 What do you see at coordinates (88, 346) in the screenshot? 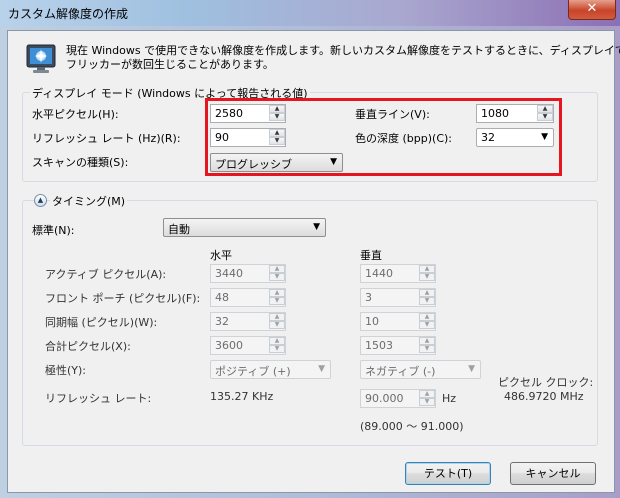
I see `total-pixels-label: 合計ピクセル(X):` at bounding box center [88, 346].